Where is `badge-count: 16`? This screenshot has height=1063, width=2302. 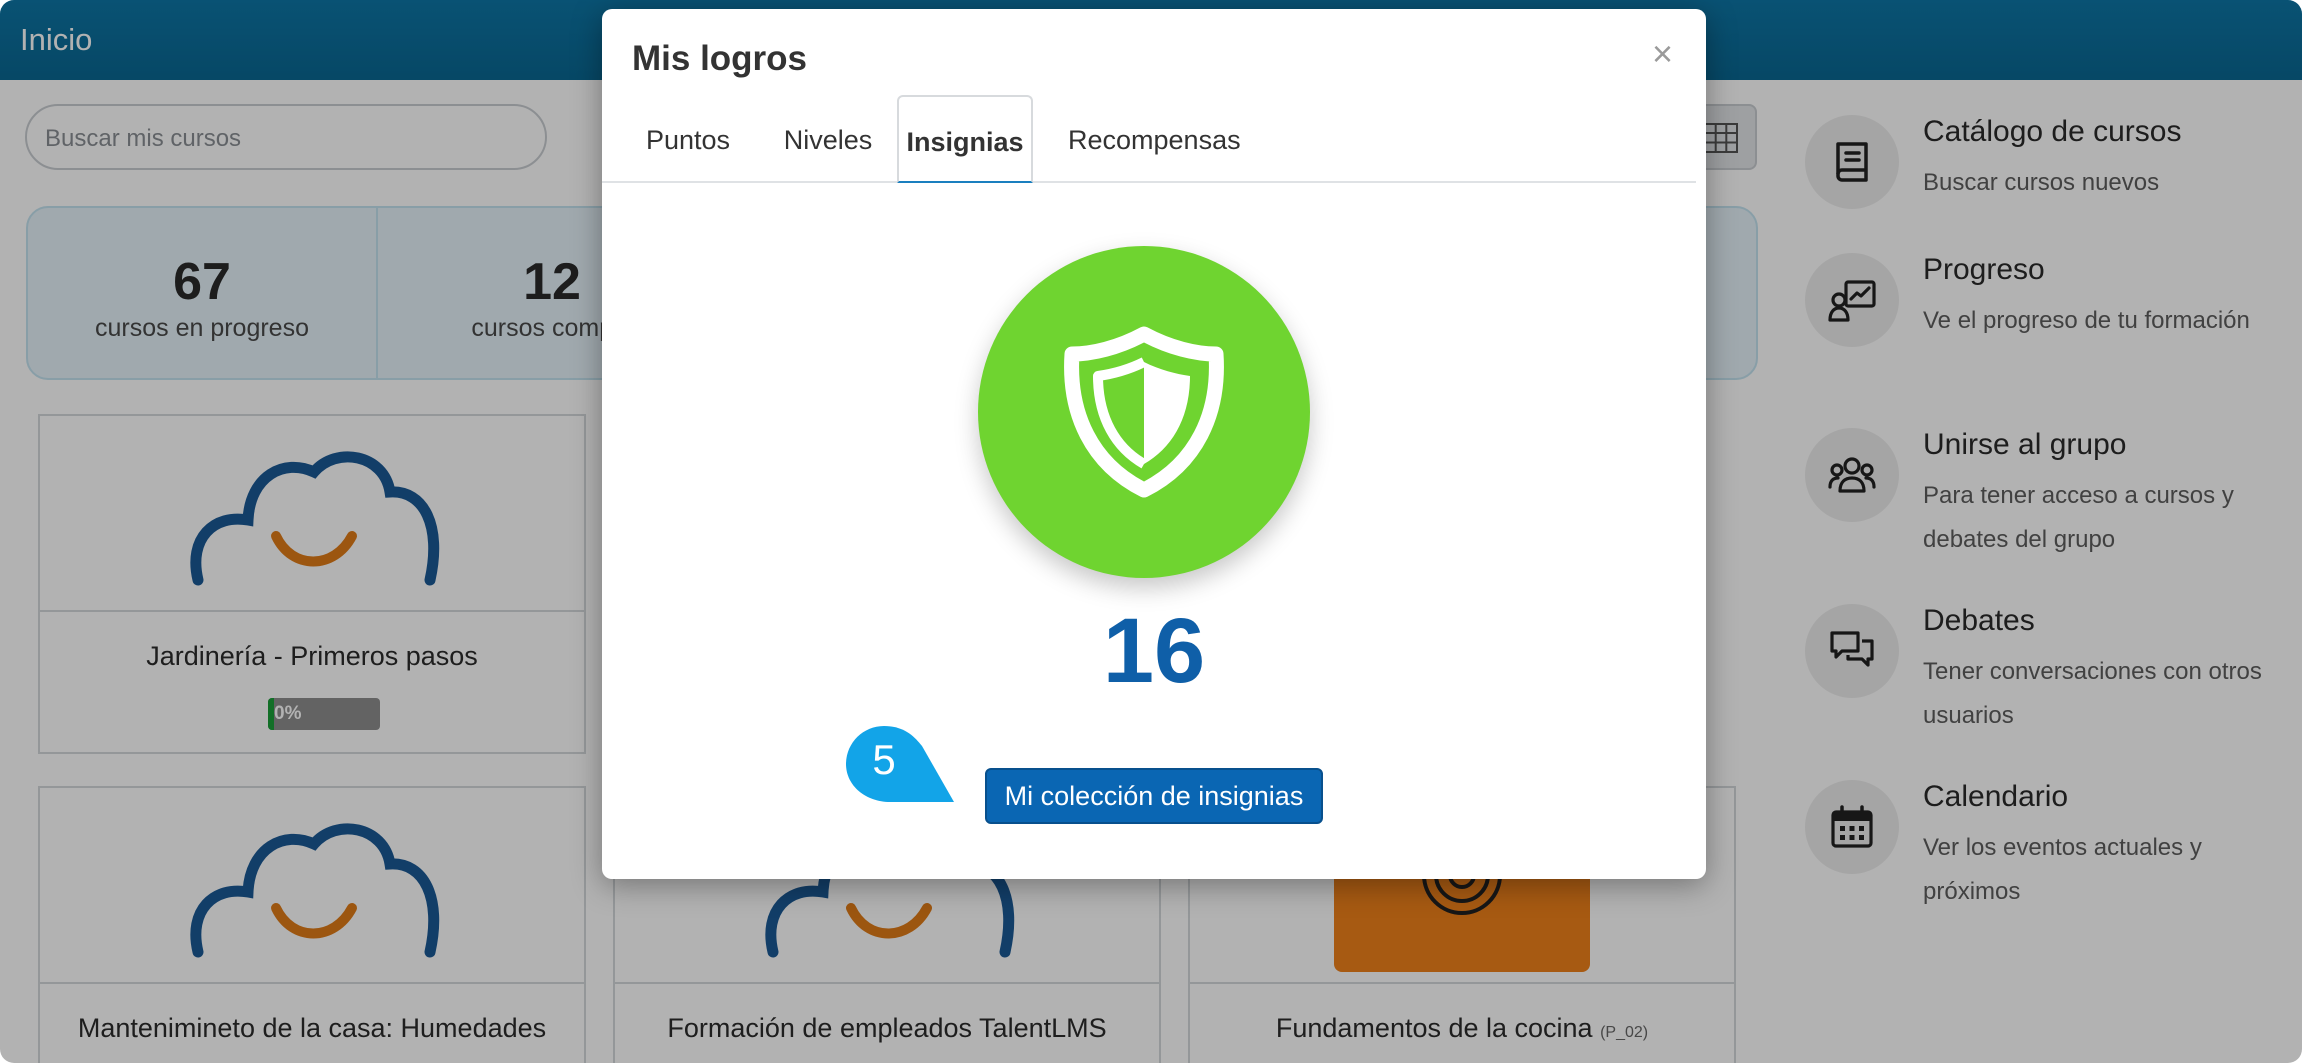 badge-count: 16 is located at coordinates (1154, 651).